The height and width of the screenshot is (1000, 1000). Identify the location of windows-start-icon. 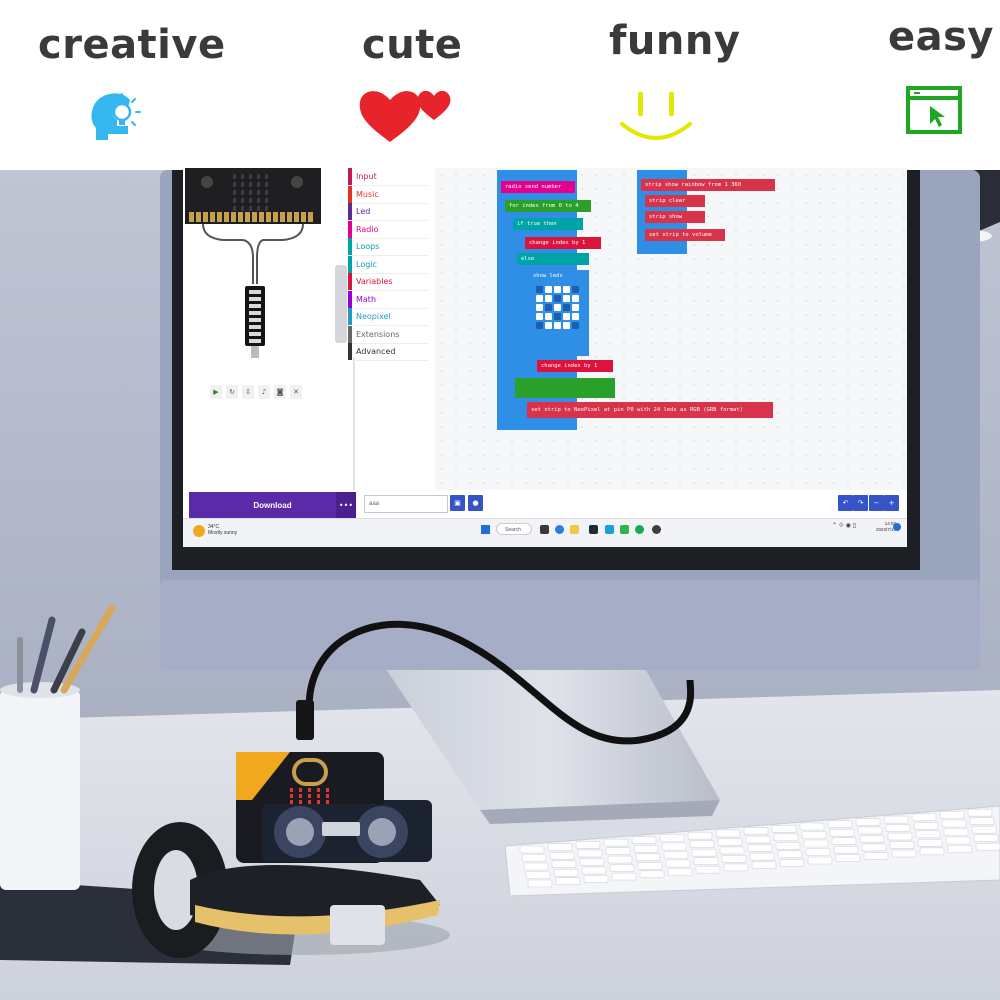
(485, 529).